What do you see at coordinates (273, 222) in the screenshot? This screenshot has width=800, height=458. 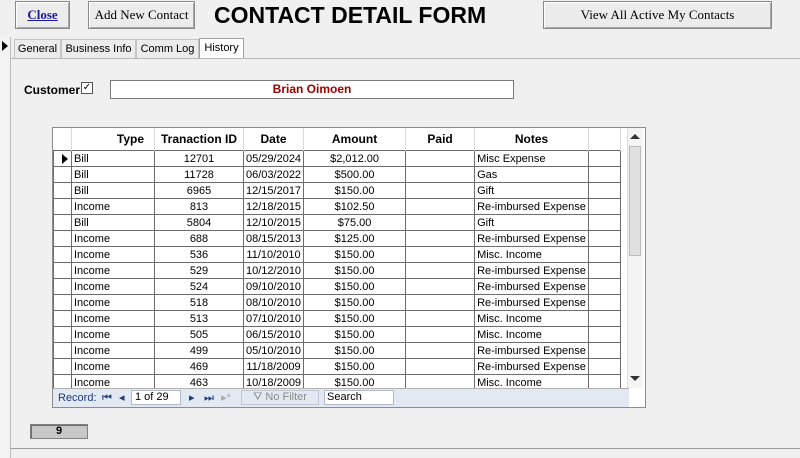 I see `cell-date: 12/10/2015` at bounding box center [273, 222].